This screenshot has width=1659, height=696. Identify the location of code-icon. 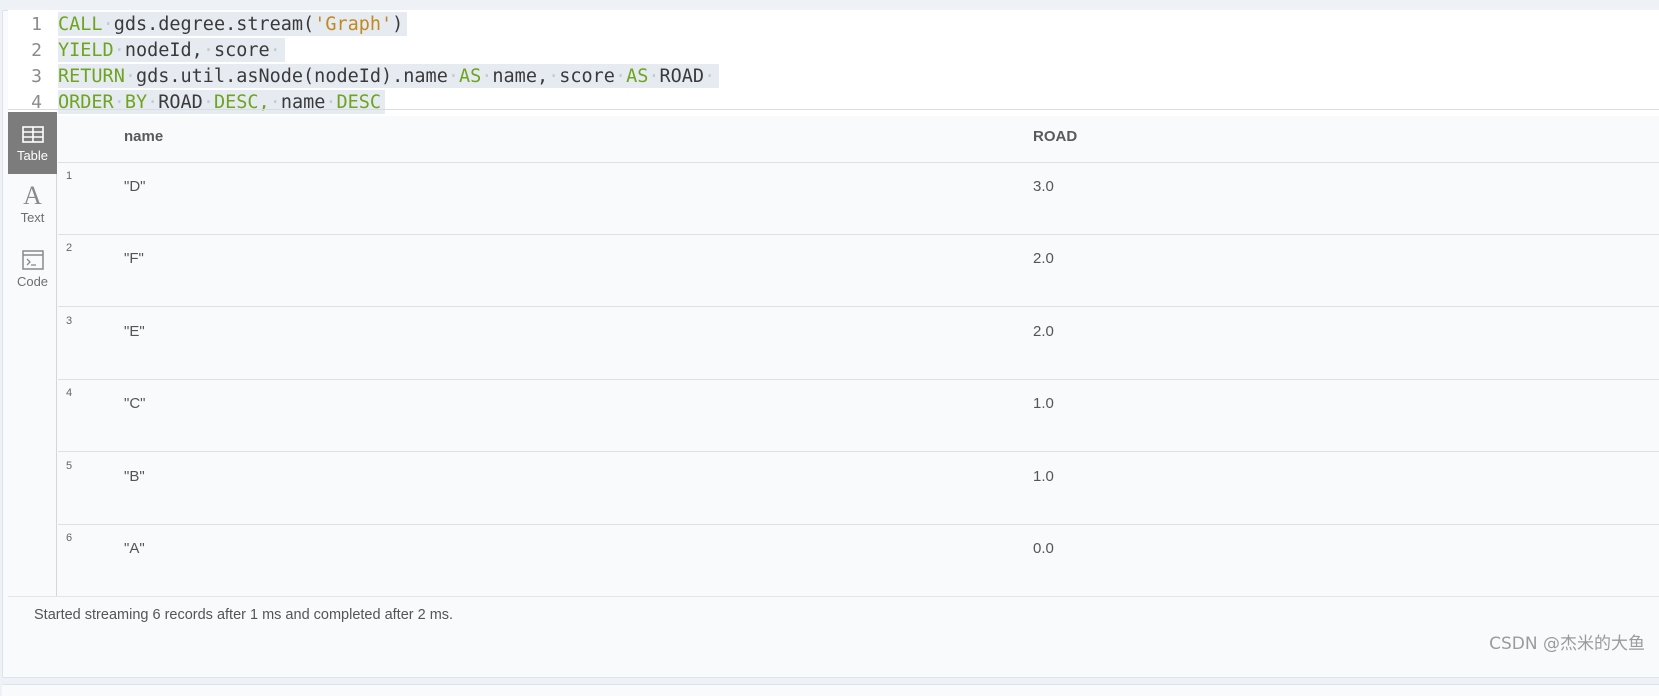
(32, 260).